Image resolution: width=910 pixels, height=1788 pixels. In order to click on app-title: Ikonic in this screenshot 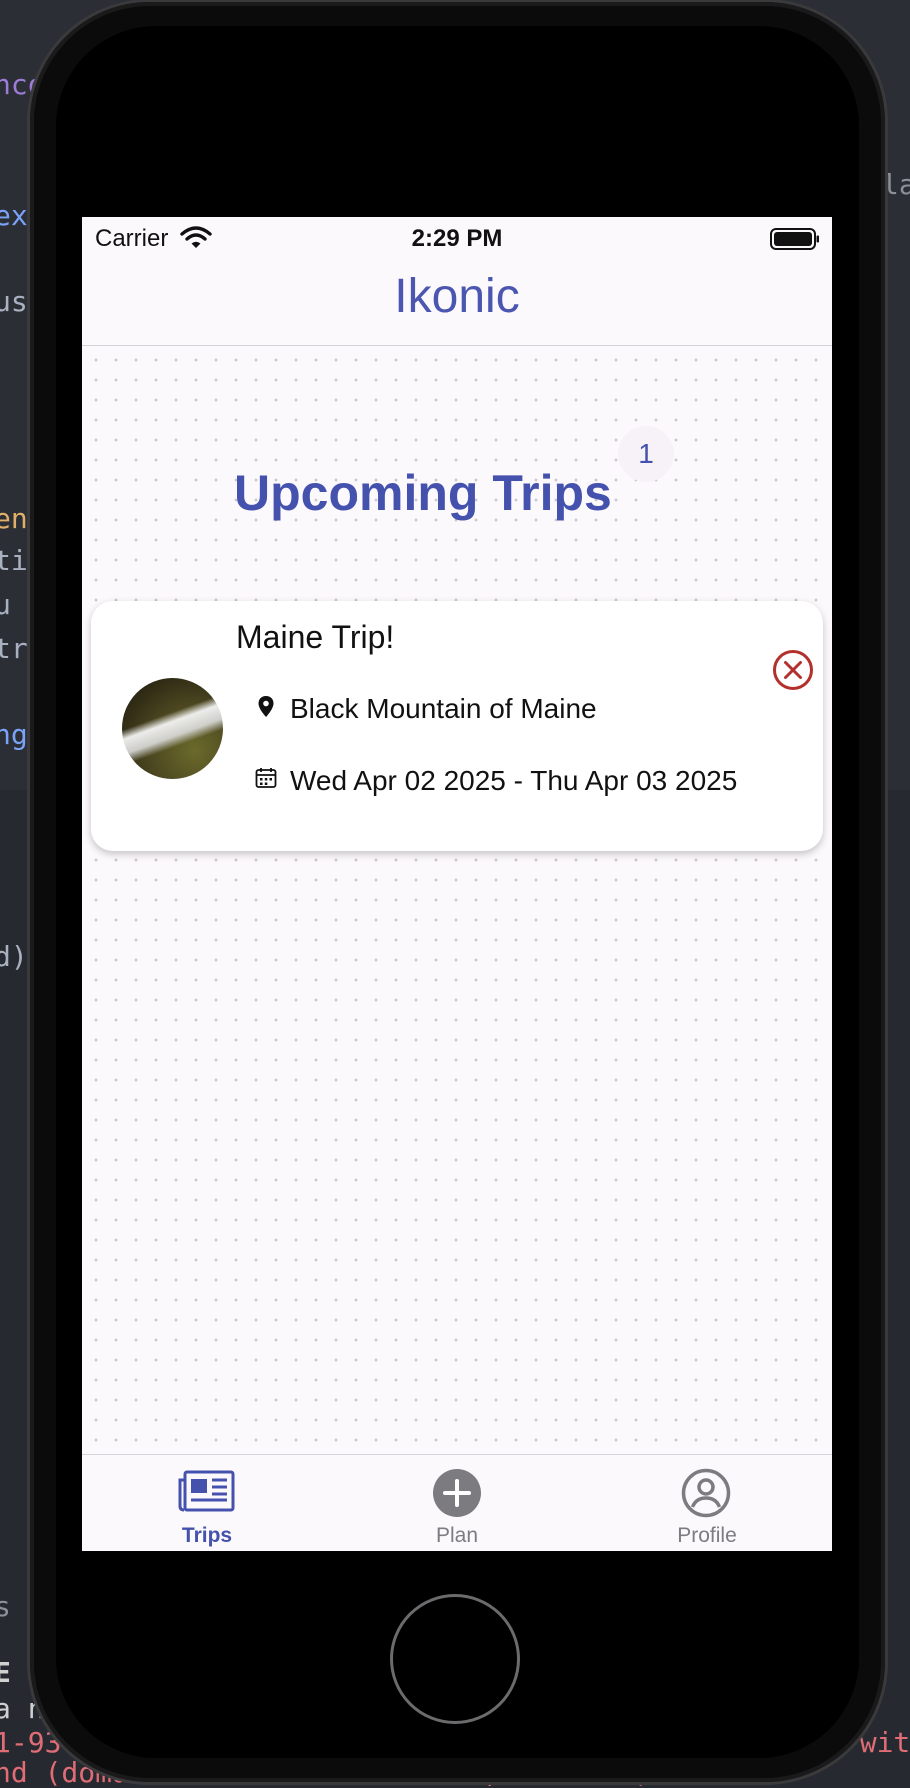, I will do `click(457, 296)`.